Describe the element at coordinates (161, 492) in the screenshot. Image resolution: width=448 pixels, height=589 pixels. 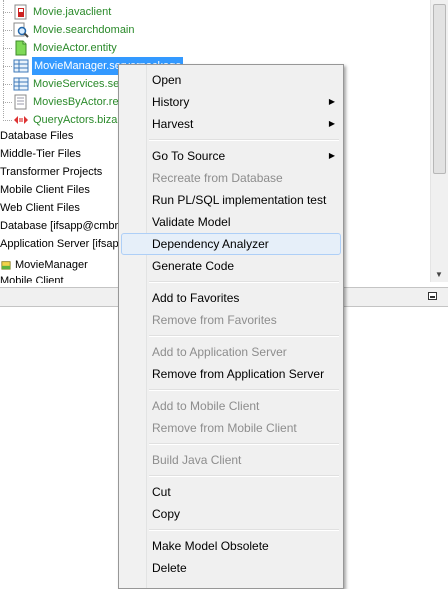
I see `menu-item-label: Cut` at that location.